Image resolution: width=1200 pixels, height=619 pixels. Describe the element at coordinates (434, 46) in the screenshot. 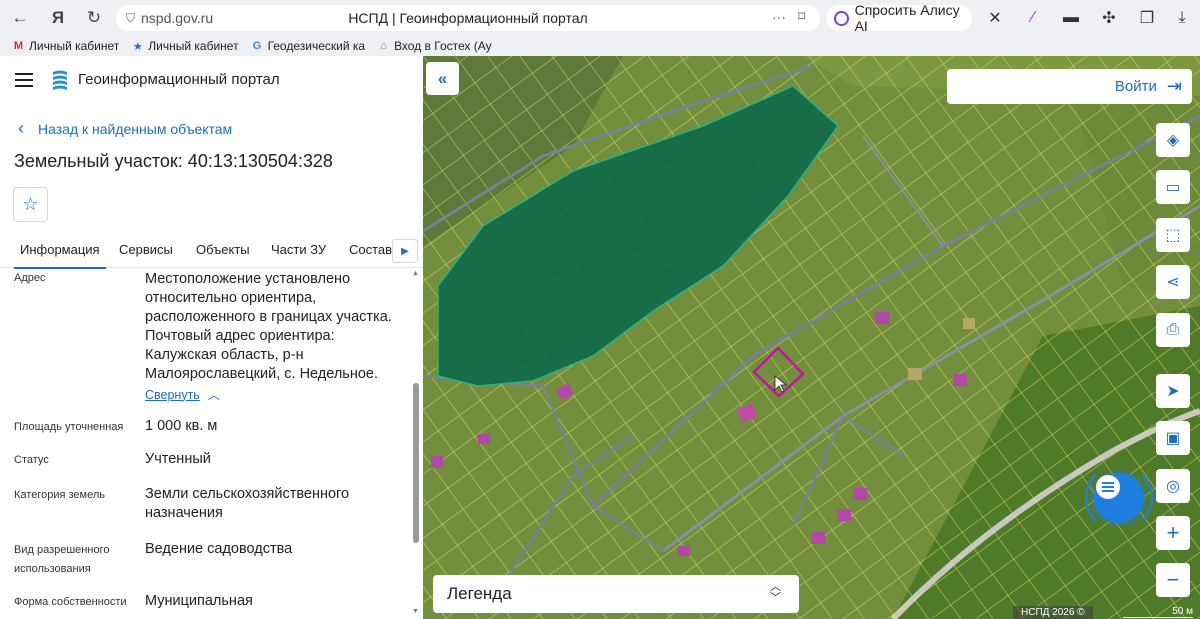

I see `bookmark-item: ⌂ Вход в Гостех (Ау` at that location.